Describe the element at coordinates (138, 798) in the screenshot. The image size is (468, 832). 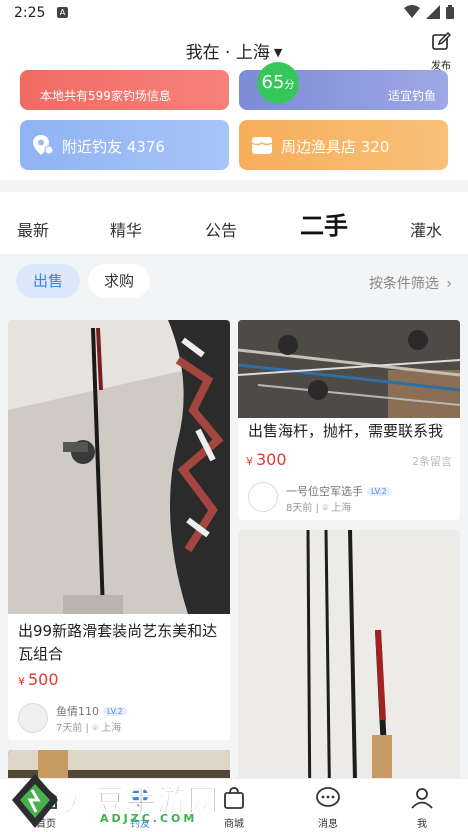
I see `site-watermark: 爱豆手游网 ADJZC.COM` at that location.